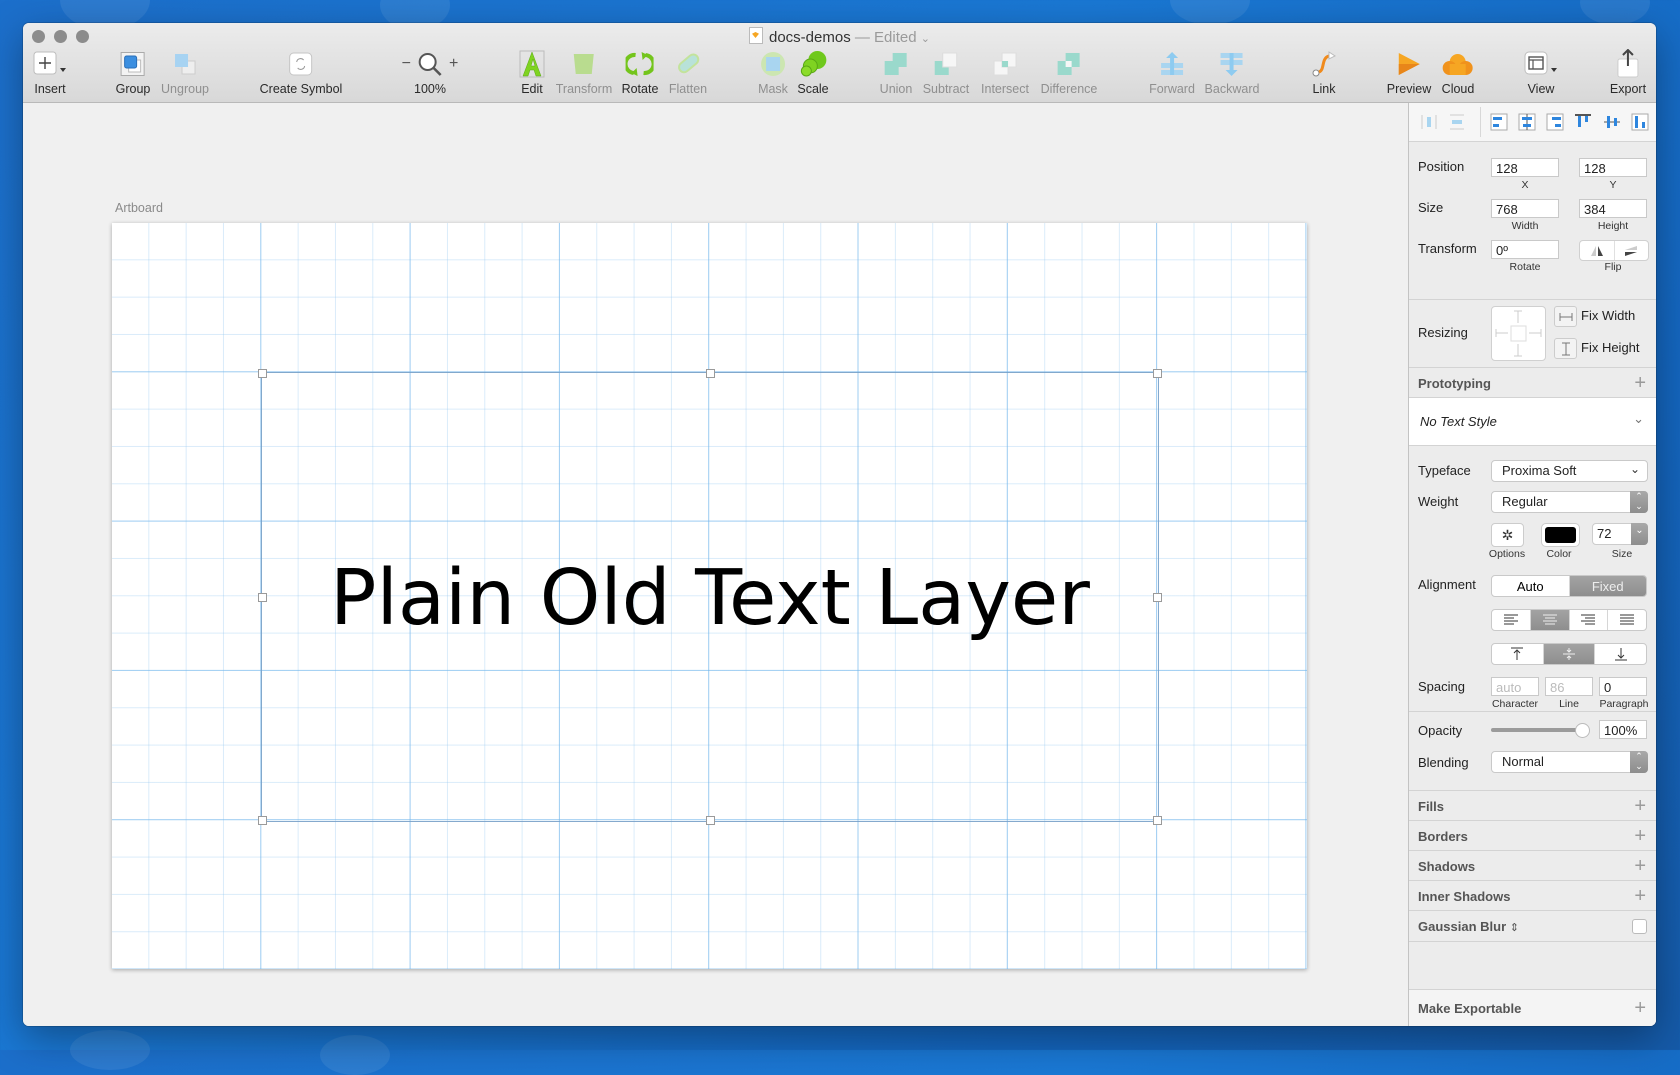 The image size is (1680, 1075). I want to click on flip-vertical-button, so click(1632, 250).